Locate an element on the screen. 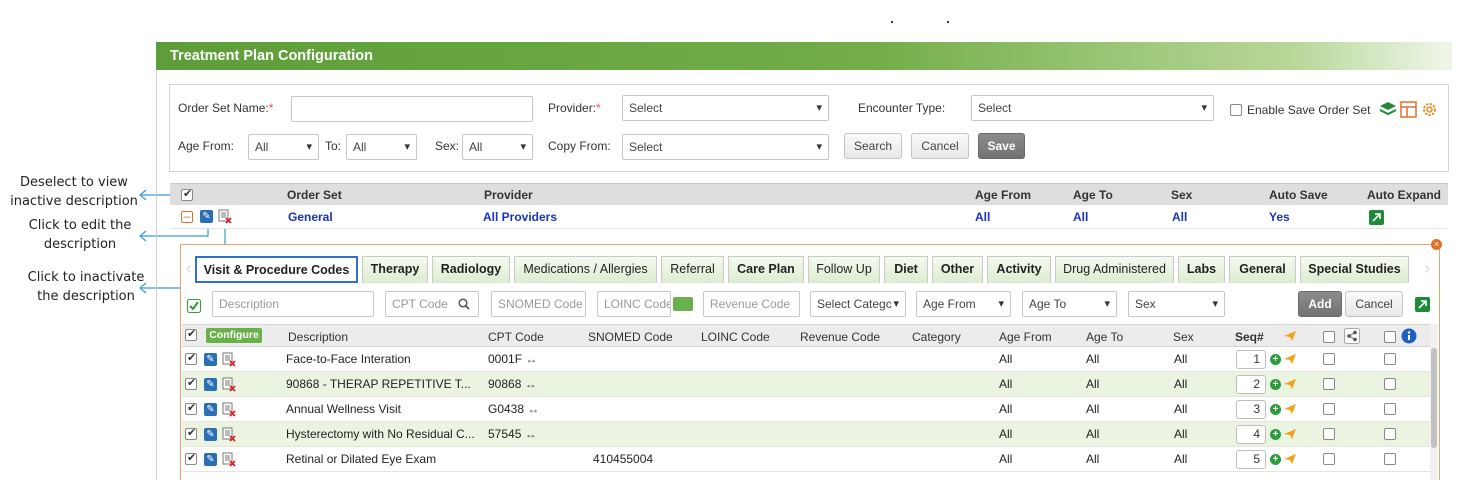  tab-other: Other is located at coordinates (957, 269).